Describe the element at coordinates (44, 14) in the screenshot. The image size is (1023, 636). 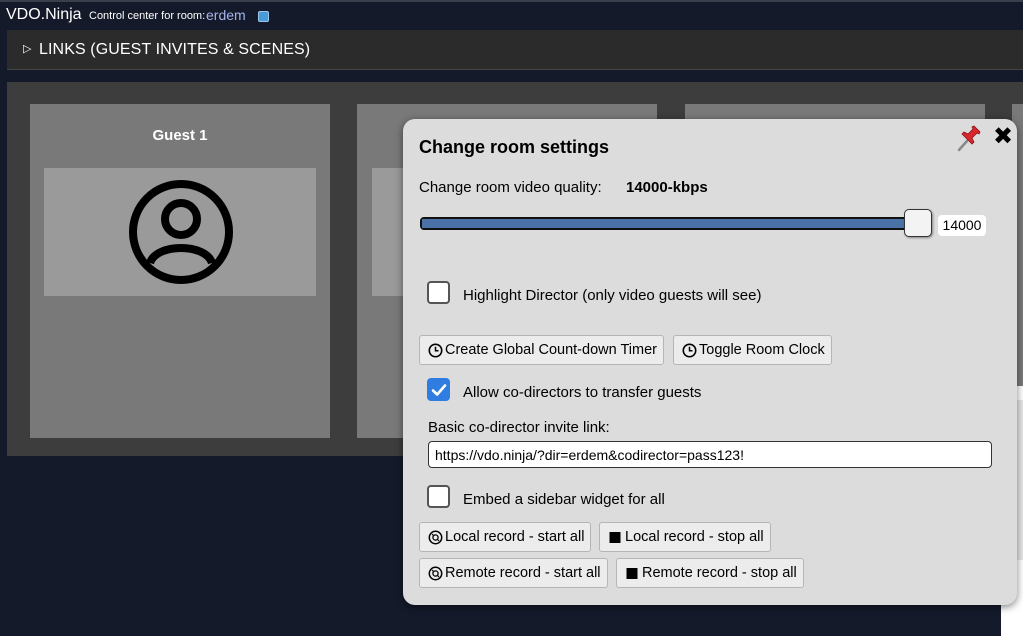
I see `app-title: VDO.Ninja` at that location.